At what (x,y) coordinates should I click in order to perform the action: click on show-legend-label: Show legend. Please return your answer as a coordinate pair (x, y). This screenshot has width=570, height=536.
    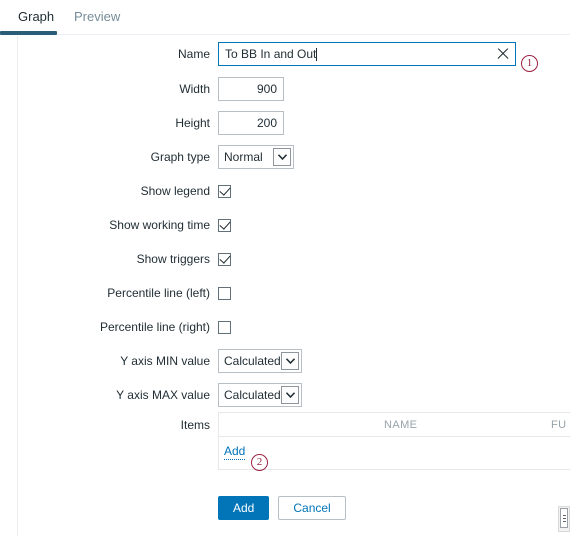
    Looking at the image, I should click on (175, 191).